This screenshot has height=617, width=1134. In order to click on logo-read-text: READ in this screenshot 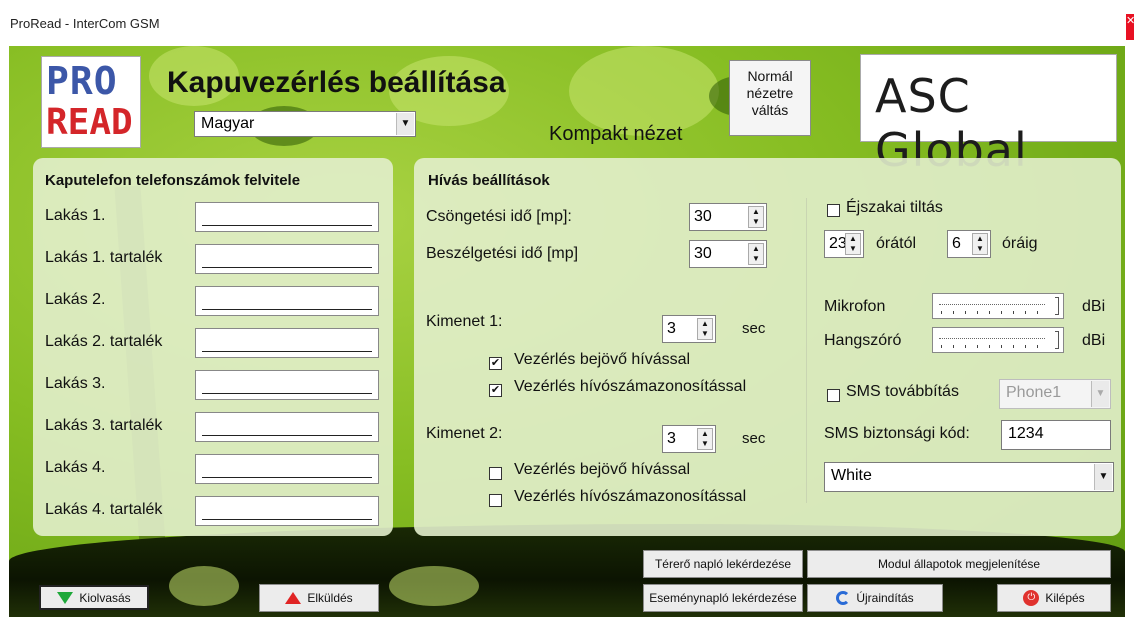, I will do `click(89, 122)`.